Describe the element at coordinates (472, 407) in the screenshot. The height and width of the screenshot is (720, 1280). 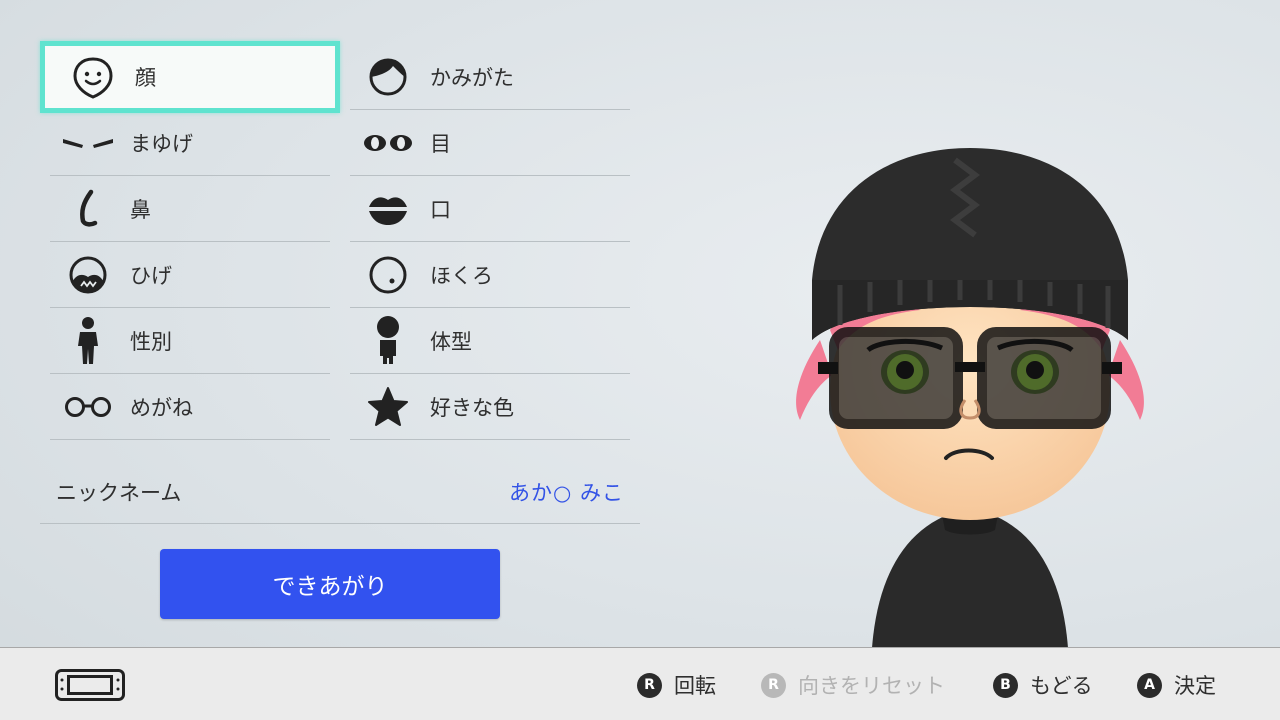
I see `menu-item-label: 好きな色` at that location.